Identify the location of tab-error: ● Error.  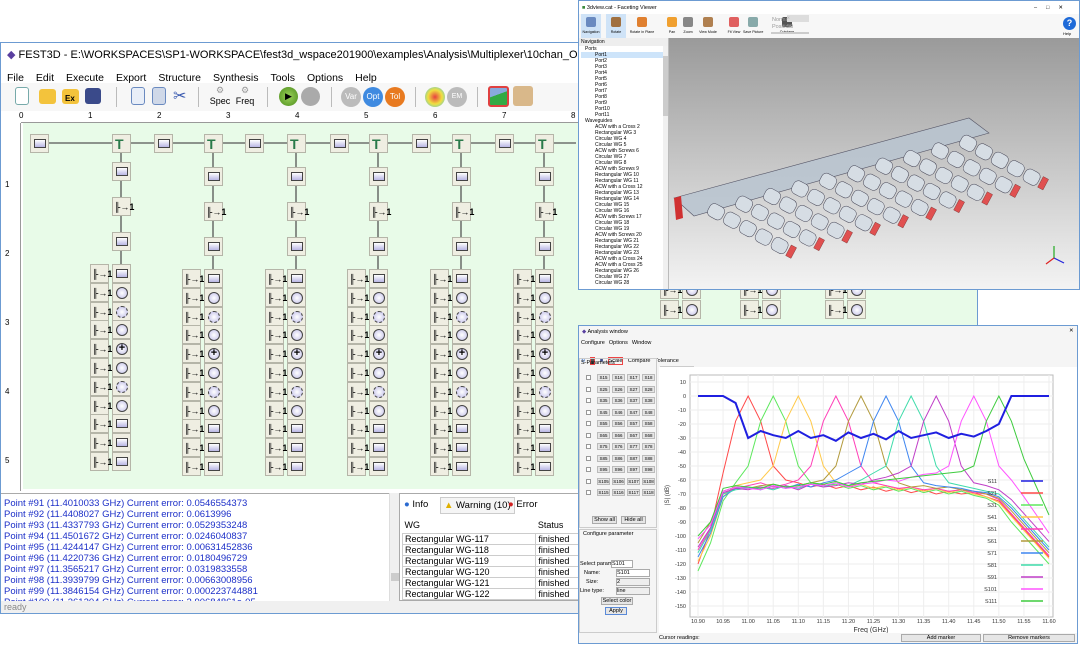
(523, 504).